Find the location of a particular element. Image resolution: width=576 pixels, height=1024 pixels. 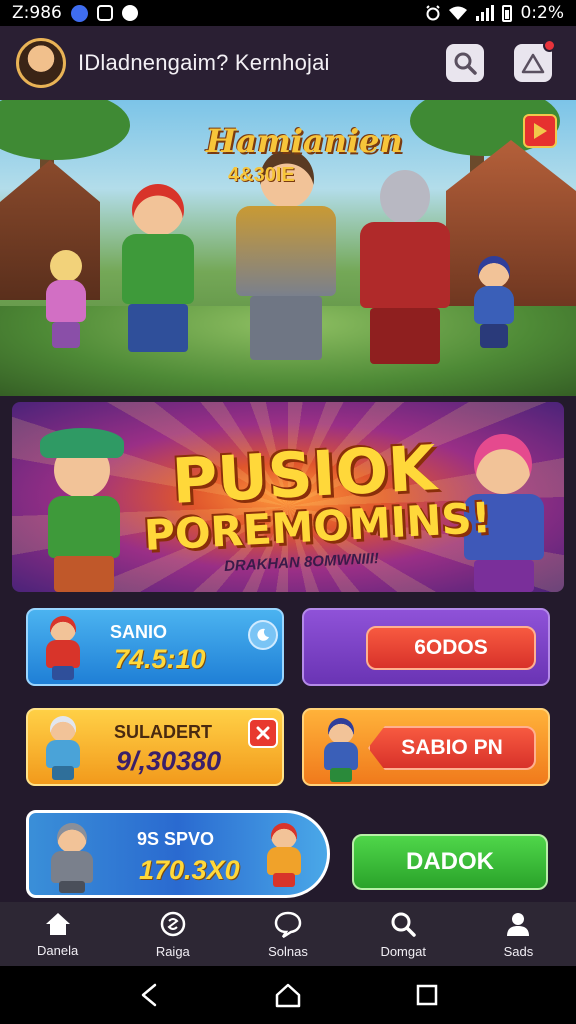

bottom-nav: Danela Raiga Solnas Domgat Sads is located at coordinates (288, 934).